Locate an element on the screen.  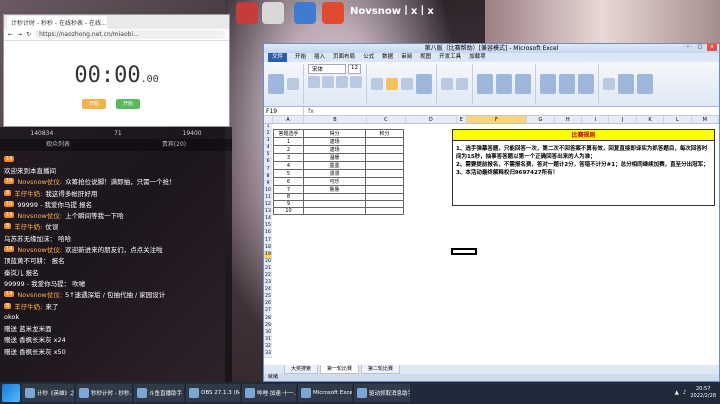
row-header: 31 is located at coordinates (268, 340).